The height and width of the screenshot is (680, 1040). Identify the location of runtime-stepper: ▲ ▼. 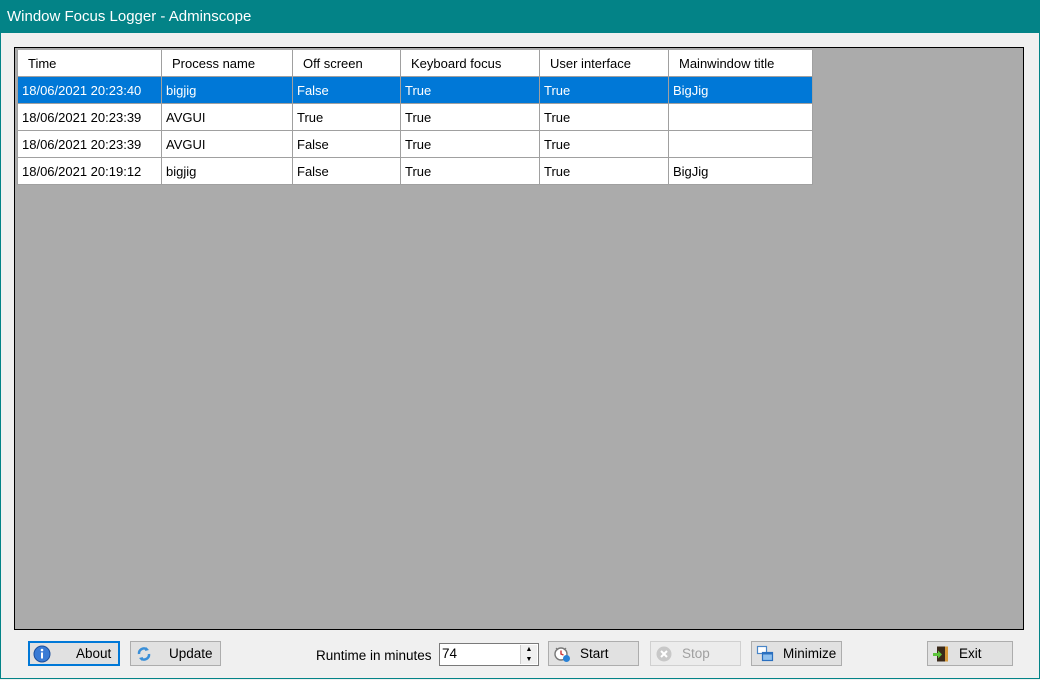
(489, 654).